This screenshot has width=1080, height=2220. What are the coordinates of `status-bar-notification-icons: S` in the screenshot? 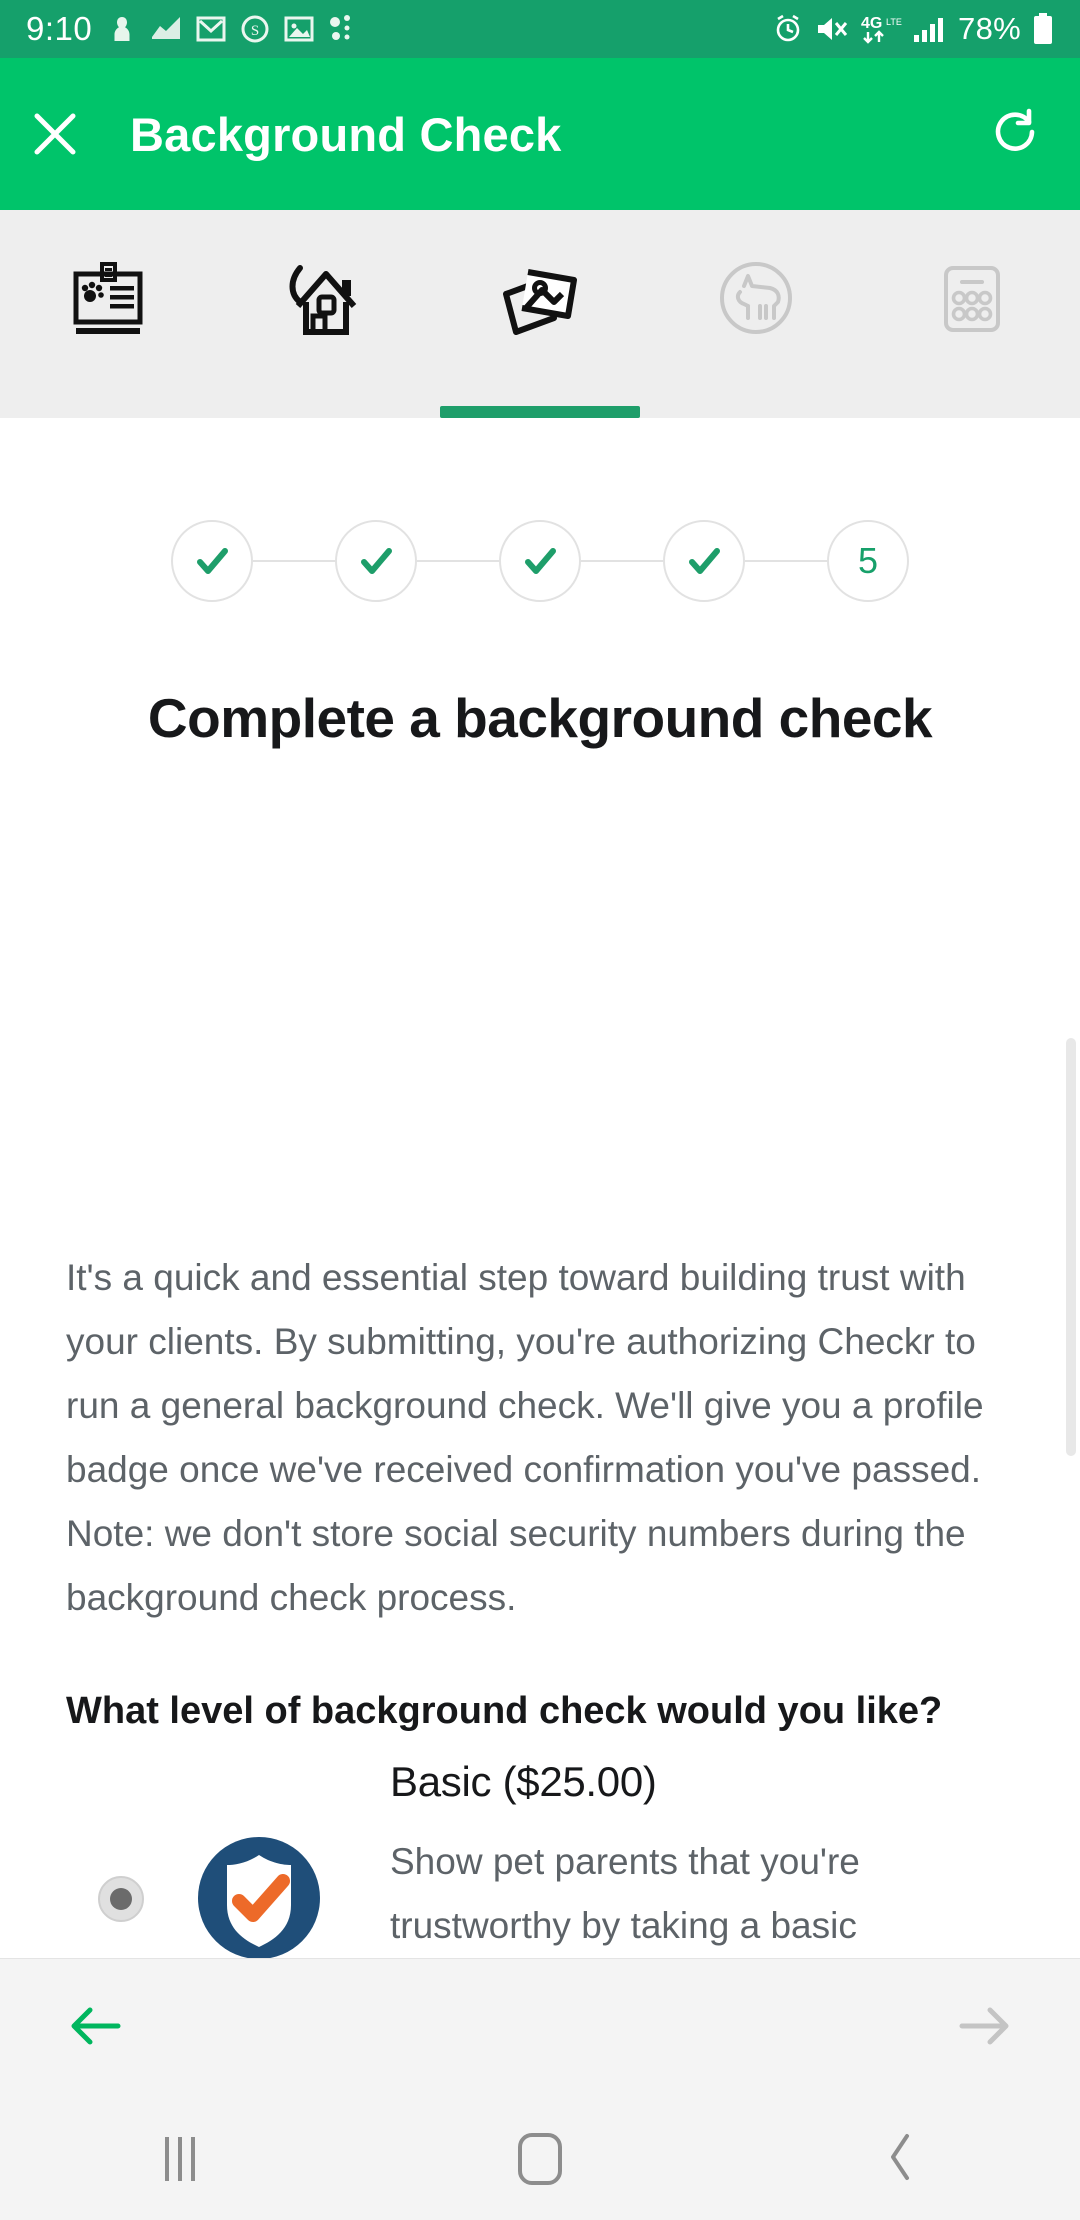 It's located at (231, 29).